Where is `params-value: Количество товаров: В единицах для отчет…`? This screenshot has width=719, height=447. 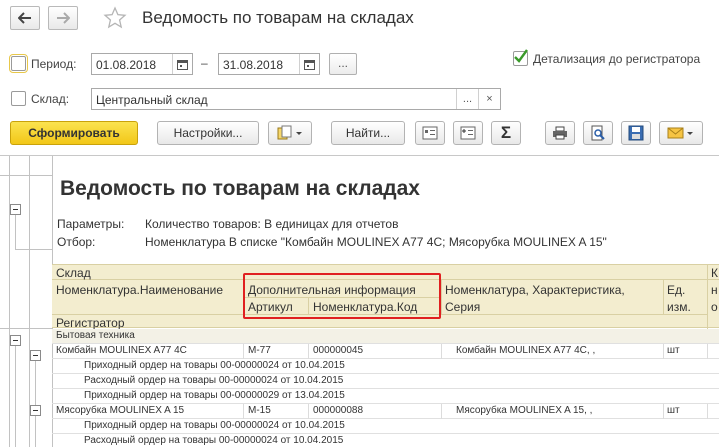
params-value: Количество товаров: В единицах для отчет… is located at coordinates (272, 224).